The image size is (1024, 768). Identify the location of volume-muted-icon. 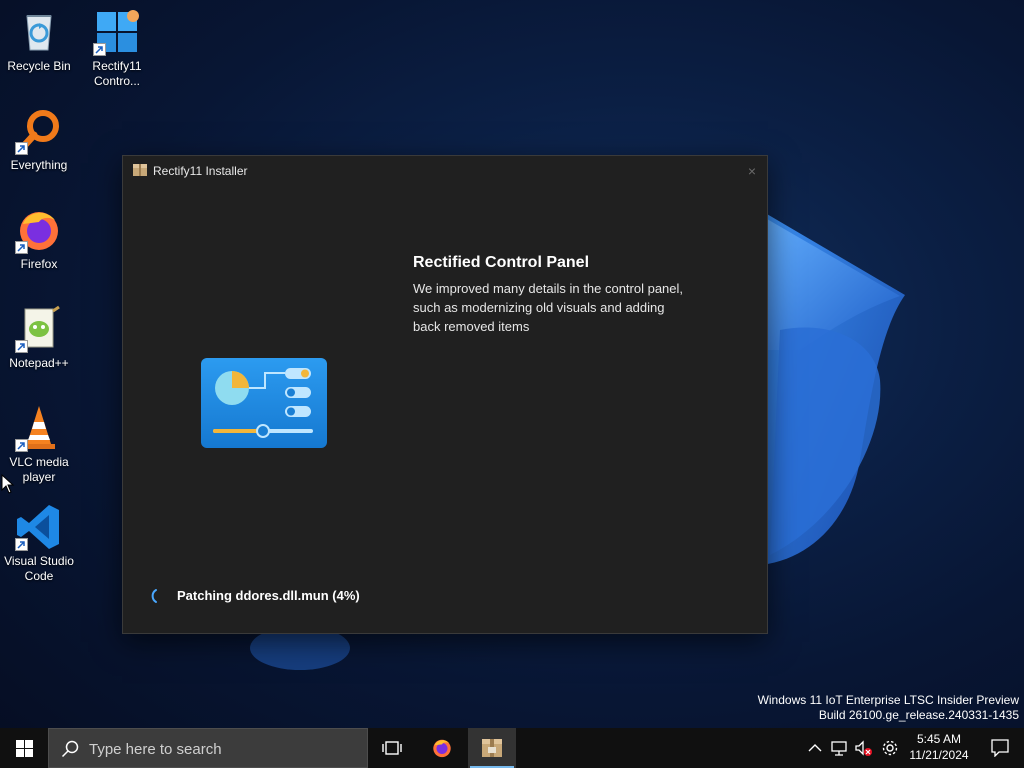
(863, 748).